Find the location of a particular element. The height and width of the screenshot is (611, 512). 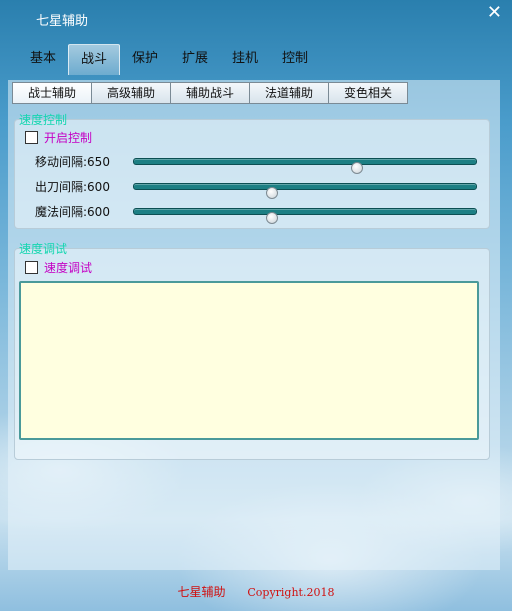

tab-combat: 战斗 is located at coordinates (94, 59).